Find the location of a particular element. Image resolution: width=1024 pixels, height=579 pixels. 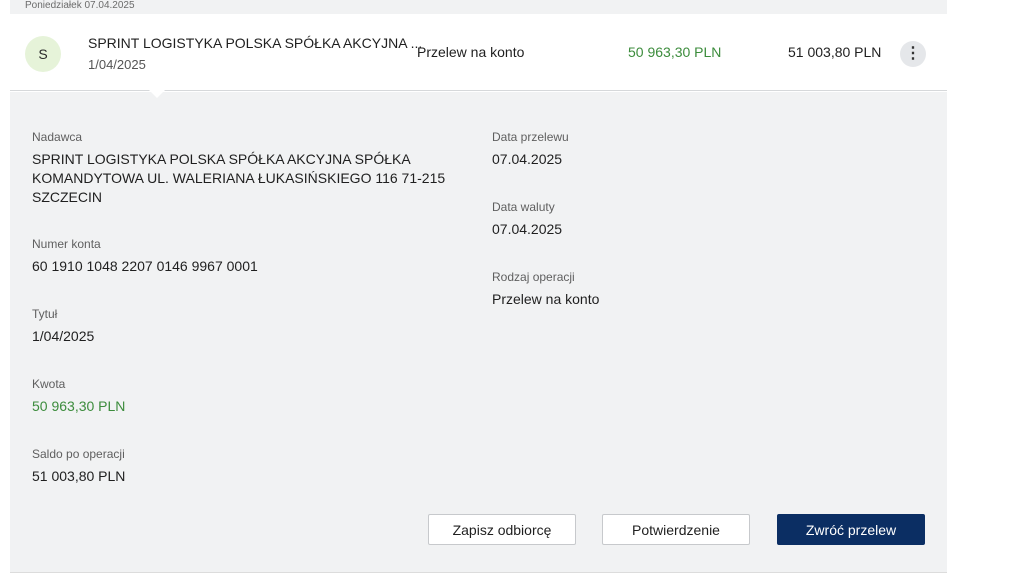

sender-line-3: SZCZECIN is located at coordinates (67, 197).